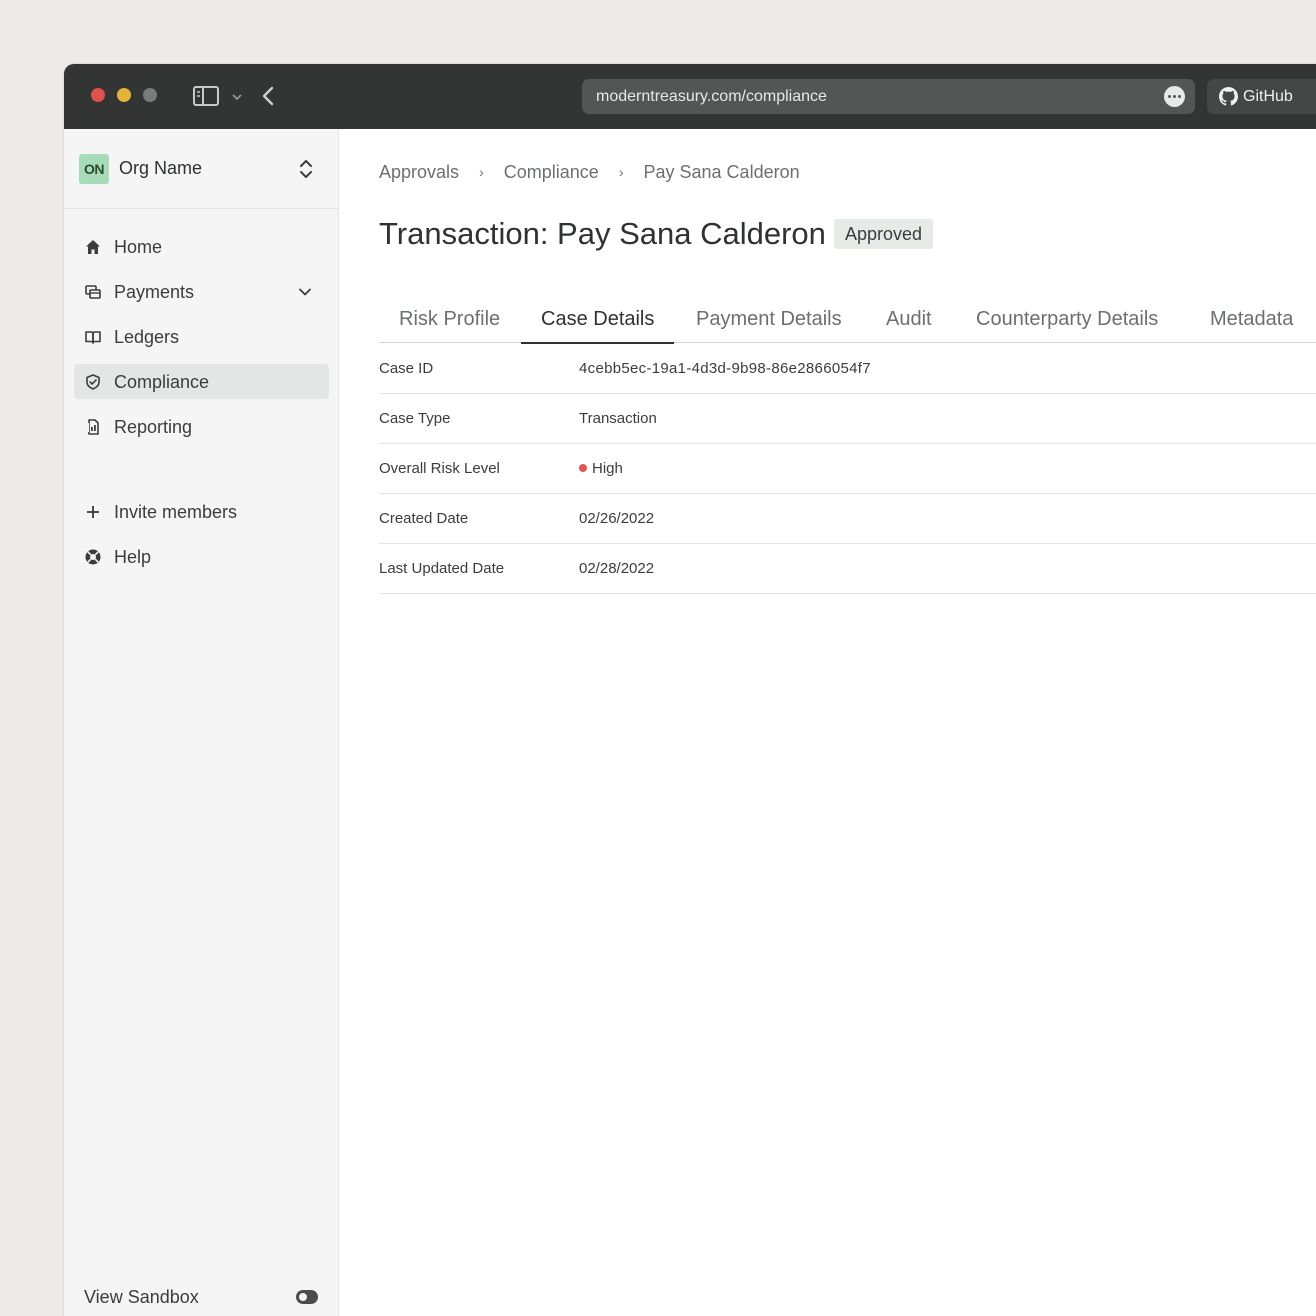 Image resolution: width=1316 pixels, height=1316 pixels. I want to click on risk-indicator-dot, so click(583, 468).